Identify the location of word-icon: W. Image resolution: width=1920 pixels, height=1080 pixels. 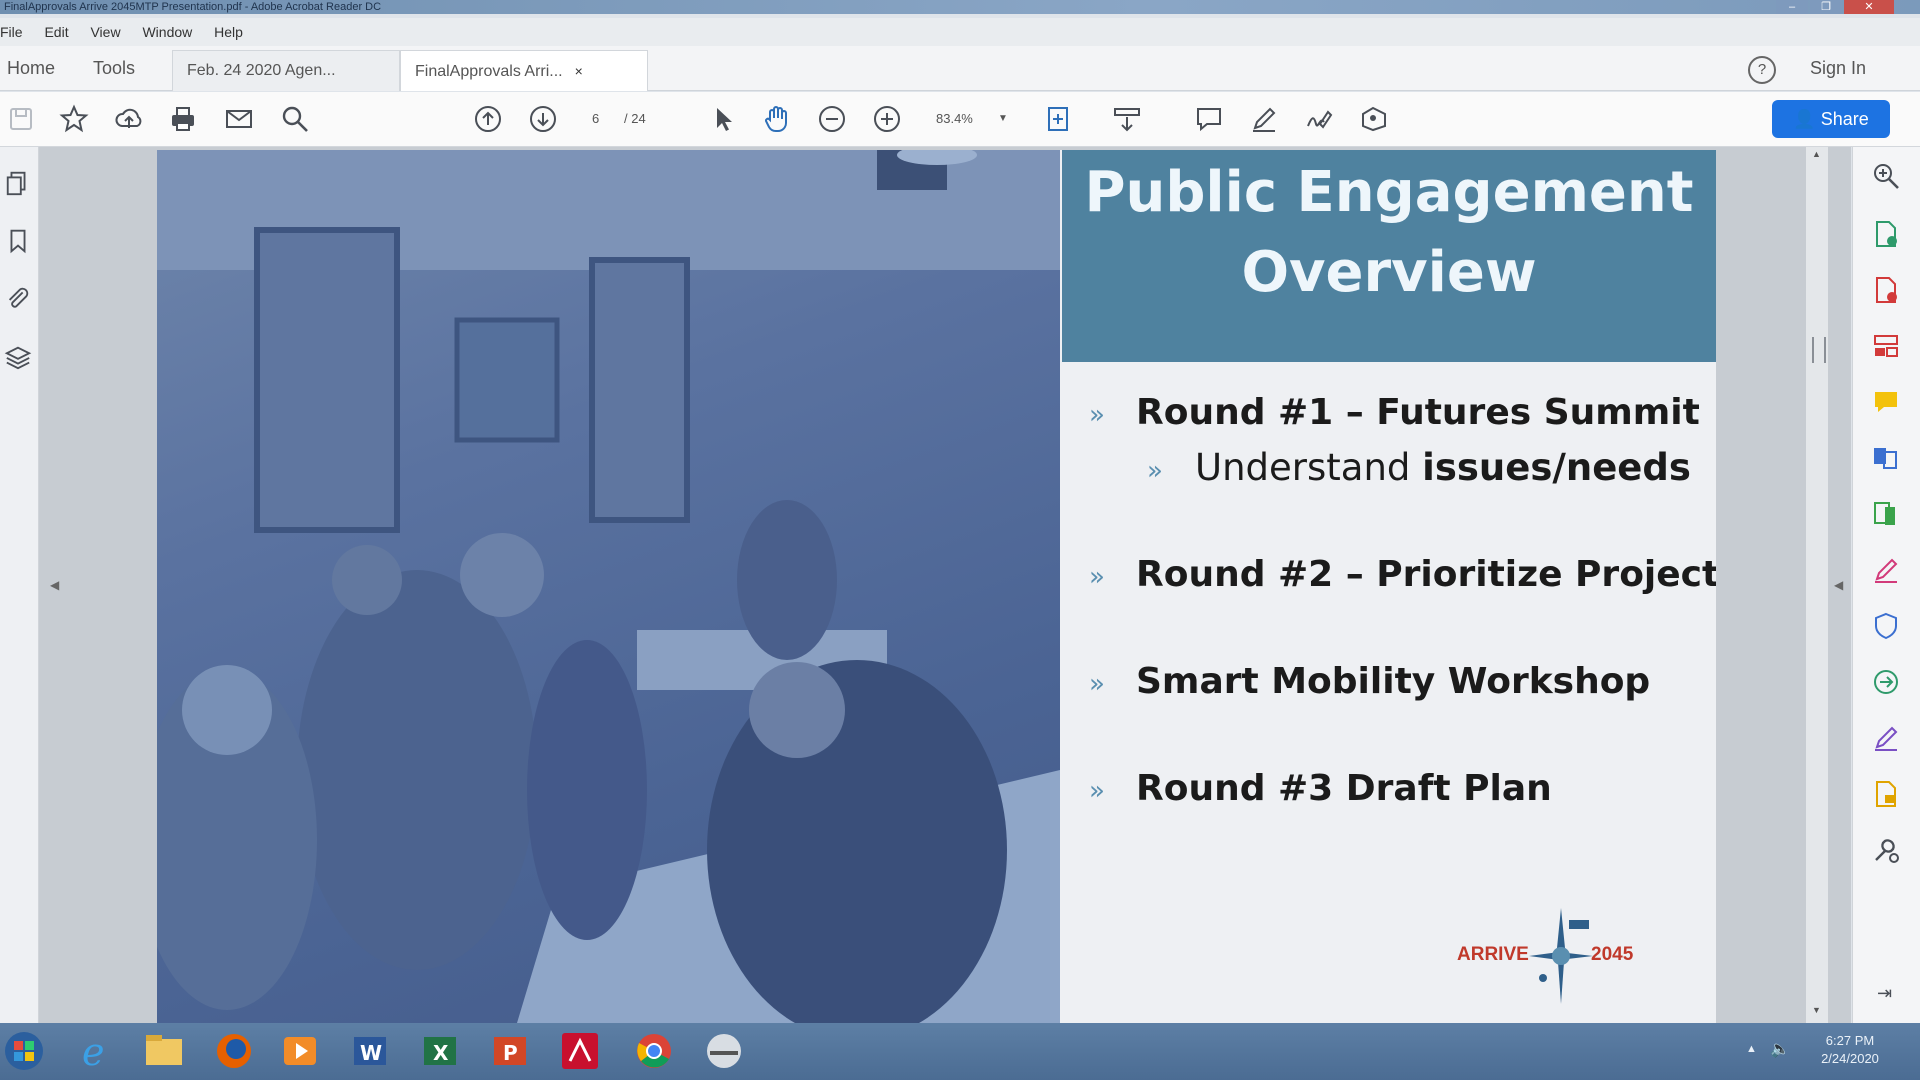
(370, 1051).